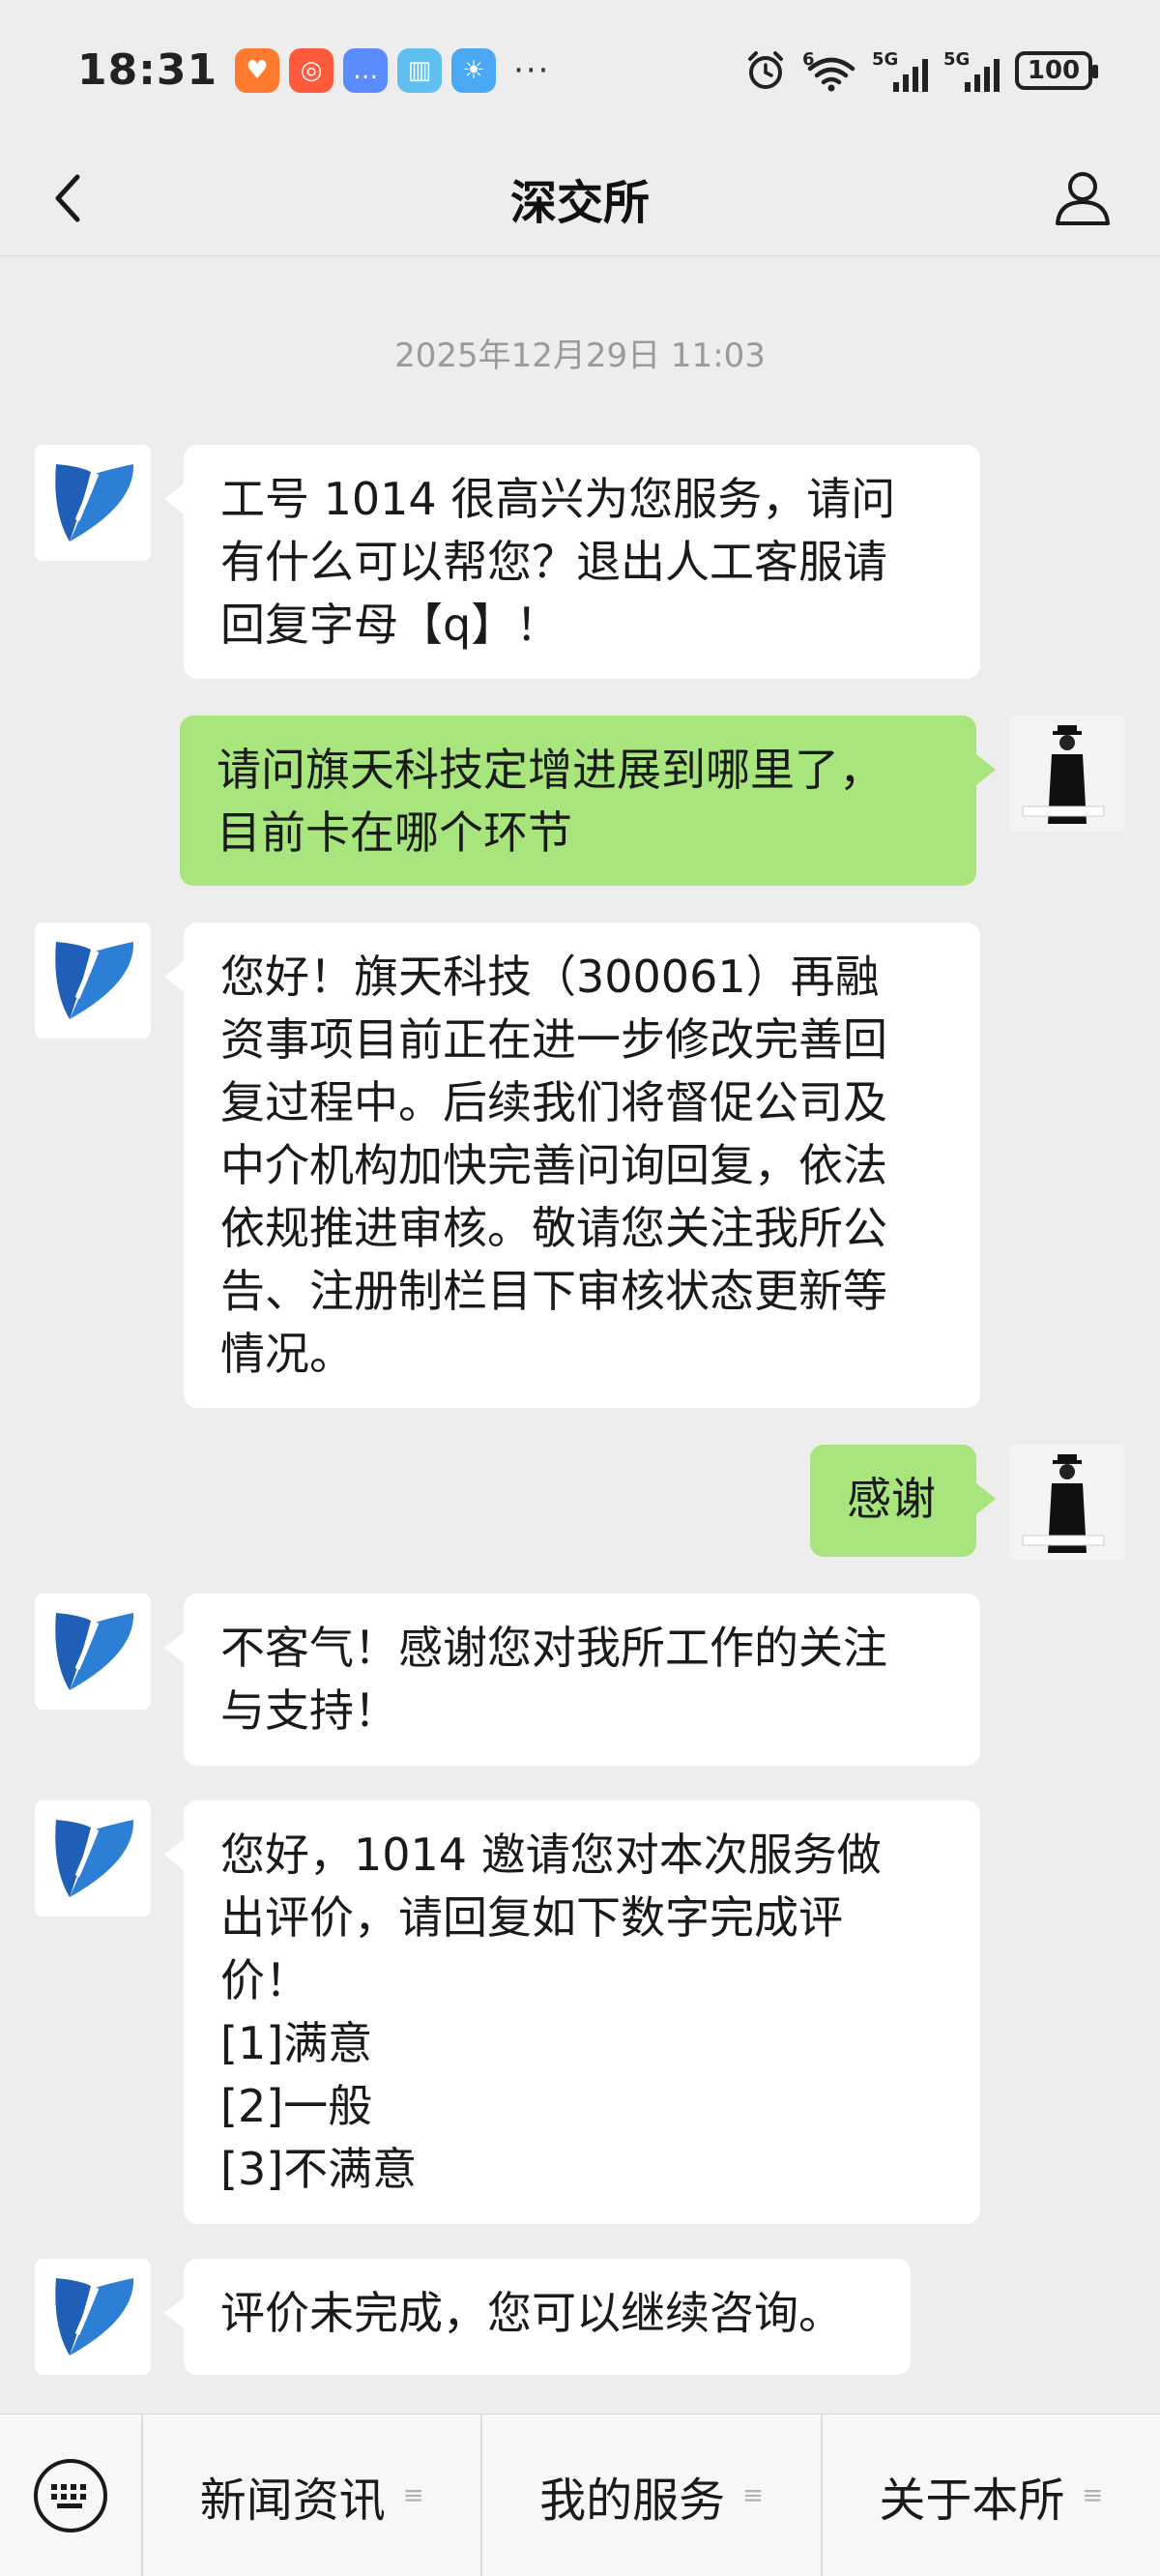 The image size is (1160, 2576). I want to click on weather-app-icon: ☀, so click(474, 70).